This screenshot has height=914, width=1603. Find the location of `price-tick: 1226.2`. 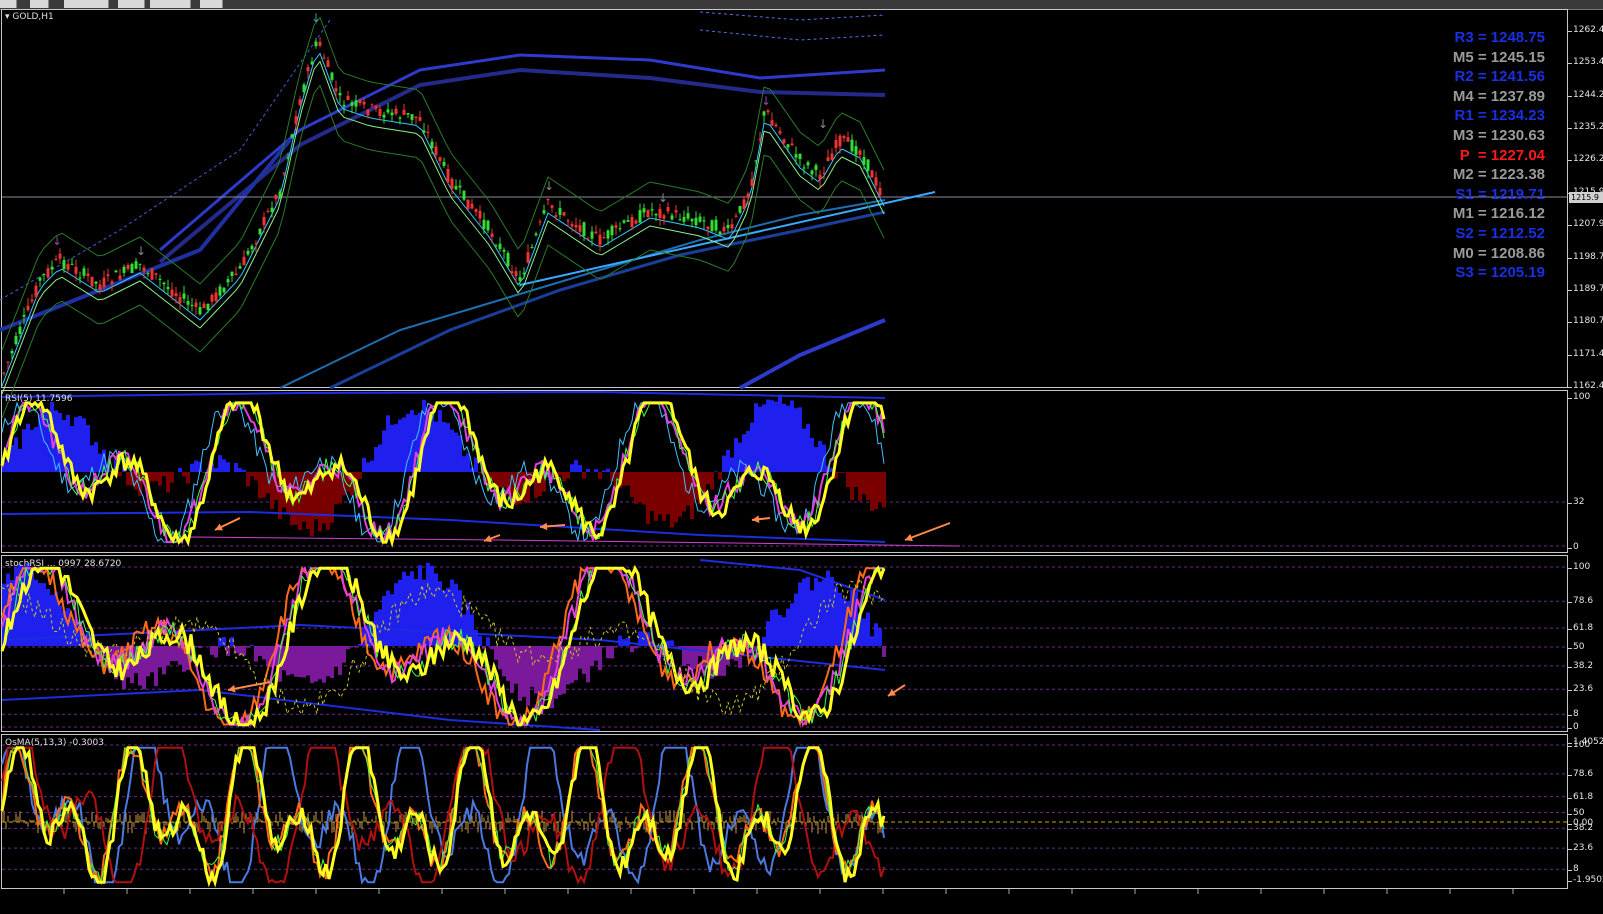

price-tick: 1226.2 is located at coordinates (1585, 159).